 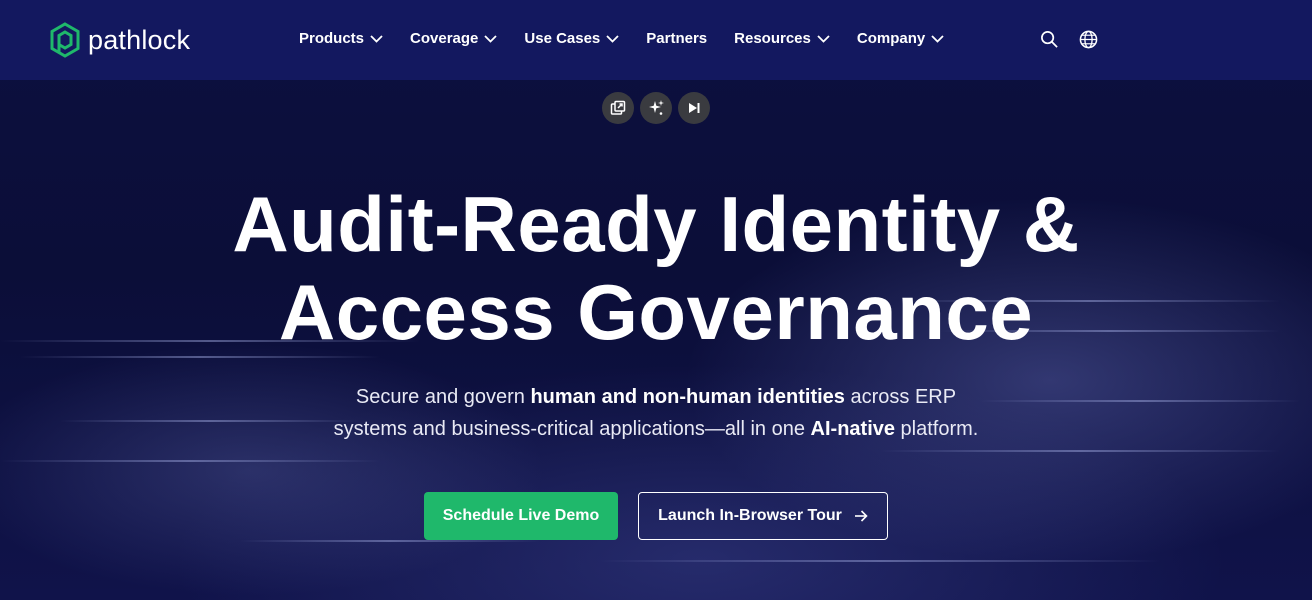 I want to click on globe-icon, so click(x=1088, y=39).